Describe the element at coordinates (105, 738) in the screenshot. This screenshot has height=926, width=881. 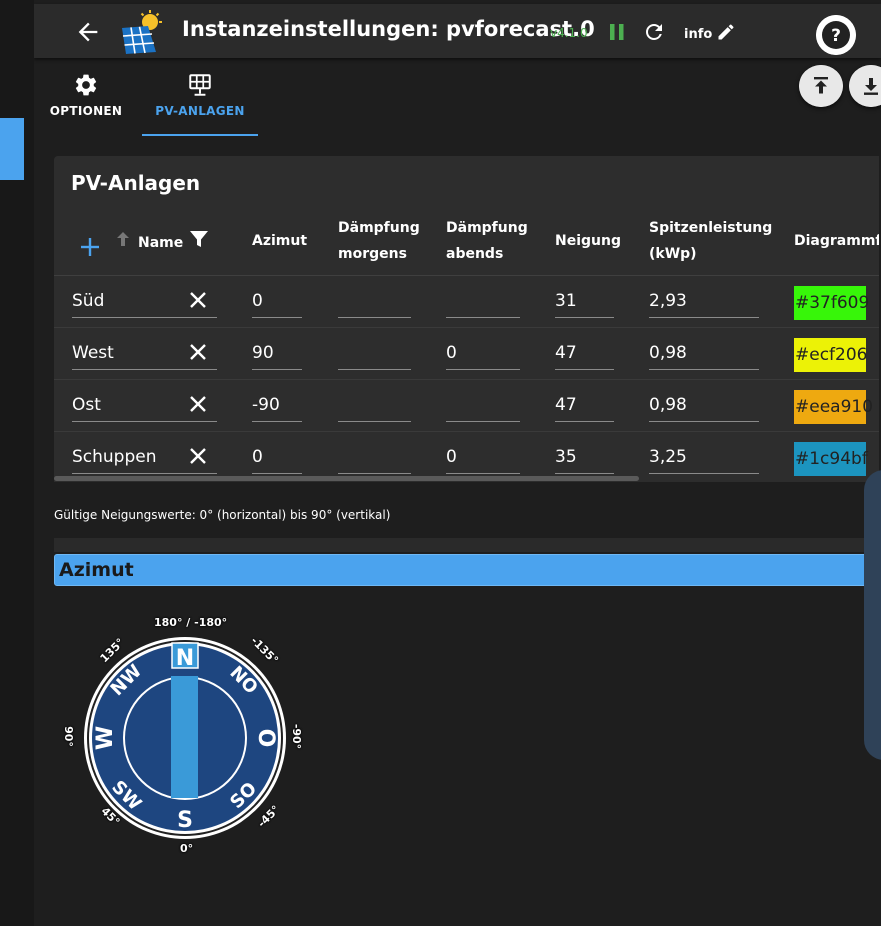
I see `compass-w: W` at that location.